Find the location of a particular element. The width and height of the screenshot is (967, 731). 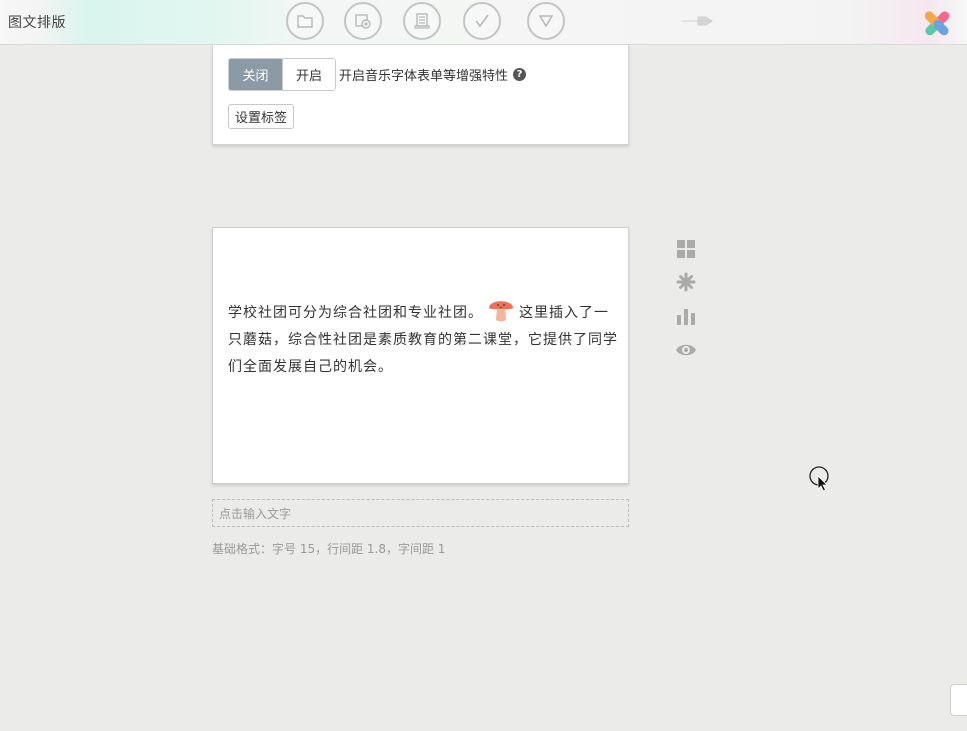

feature-label: 开启音乐字体表单等增强特性 ? is located at coordinates (433, 74).